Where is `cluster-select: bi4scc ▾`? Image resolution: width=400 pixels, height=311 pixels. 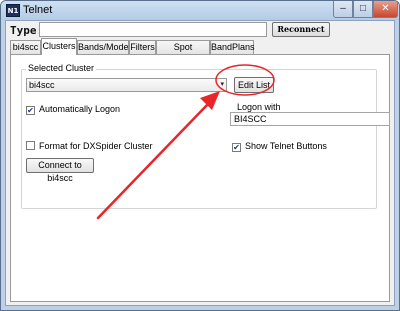 cluster-select: bi4scc ▾ is located at coordinates (126, 85).